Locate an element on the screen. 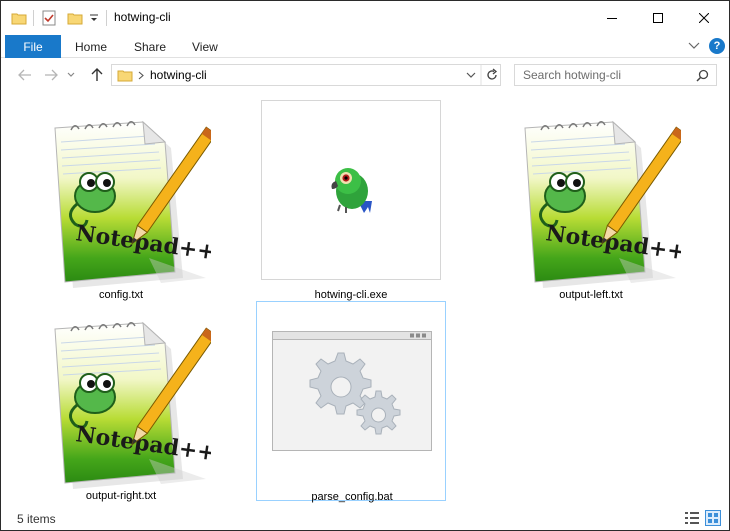  tab-file: File is located at coordinates (33, 46).